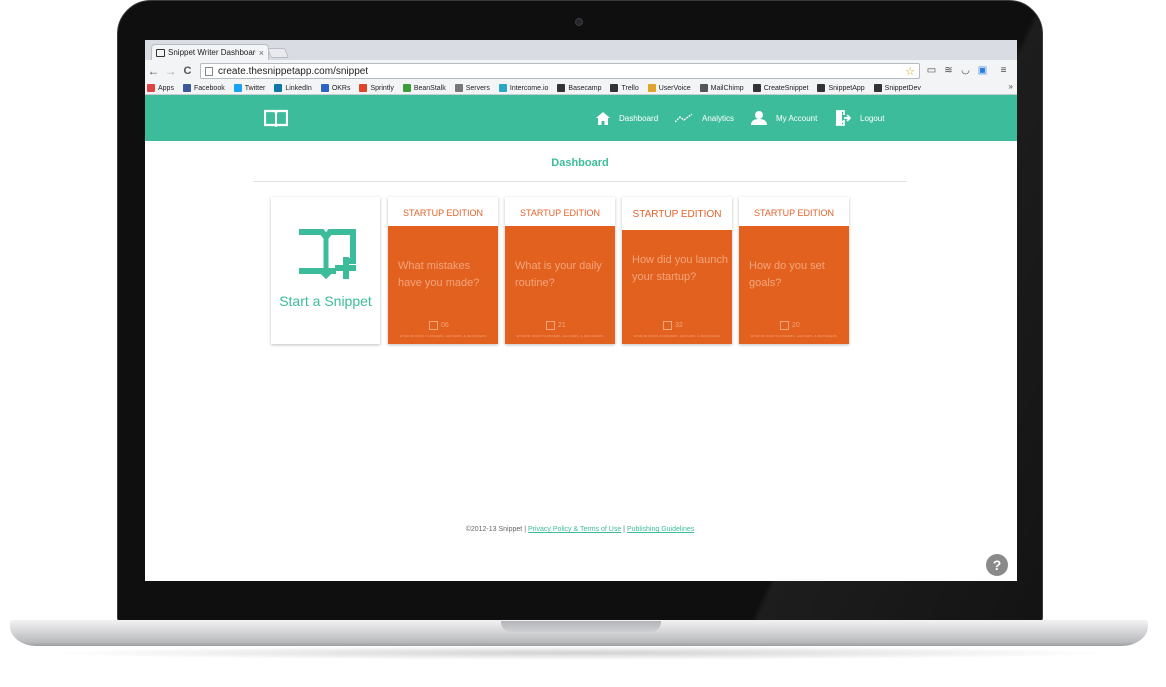 This screenshot has height=687, width=1166. What do you see at coordinates (982, 70) in the screenshot?
I see `chat-extension-icon: ▣` at bounding box center [982, 70].